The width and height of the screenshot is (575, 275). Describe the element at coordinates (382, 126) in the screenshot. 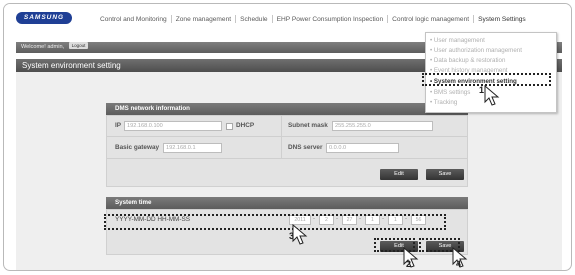

I see `subnet-mask-input: 255.255.255.0` at that location.